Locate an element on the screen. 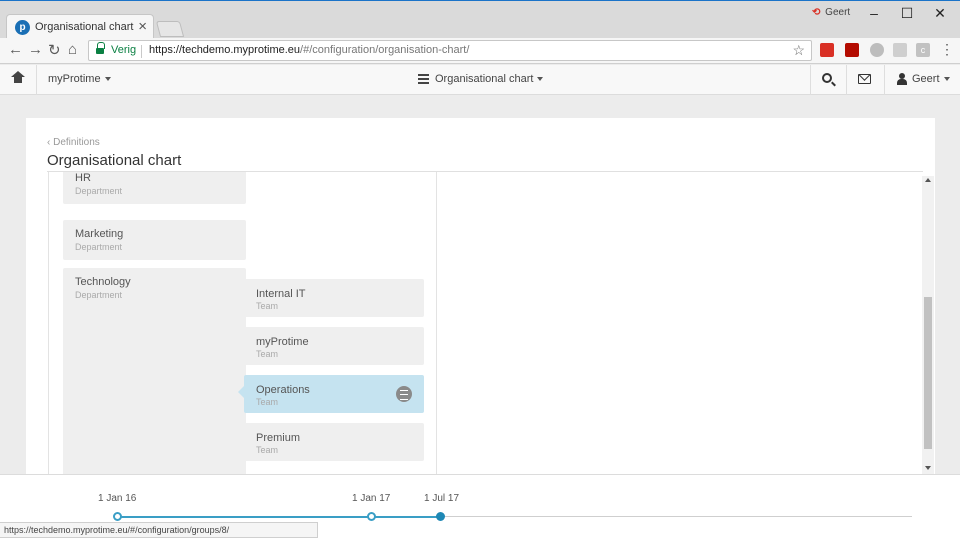 This screenshot has height=540, width=960. node-name: myProtime is located at coordinates (282, 342).